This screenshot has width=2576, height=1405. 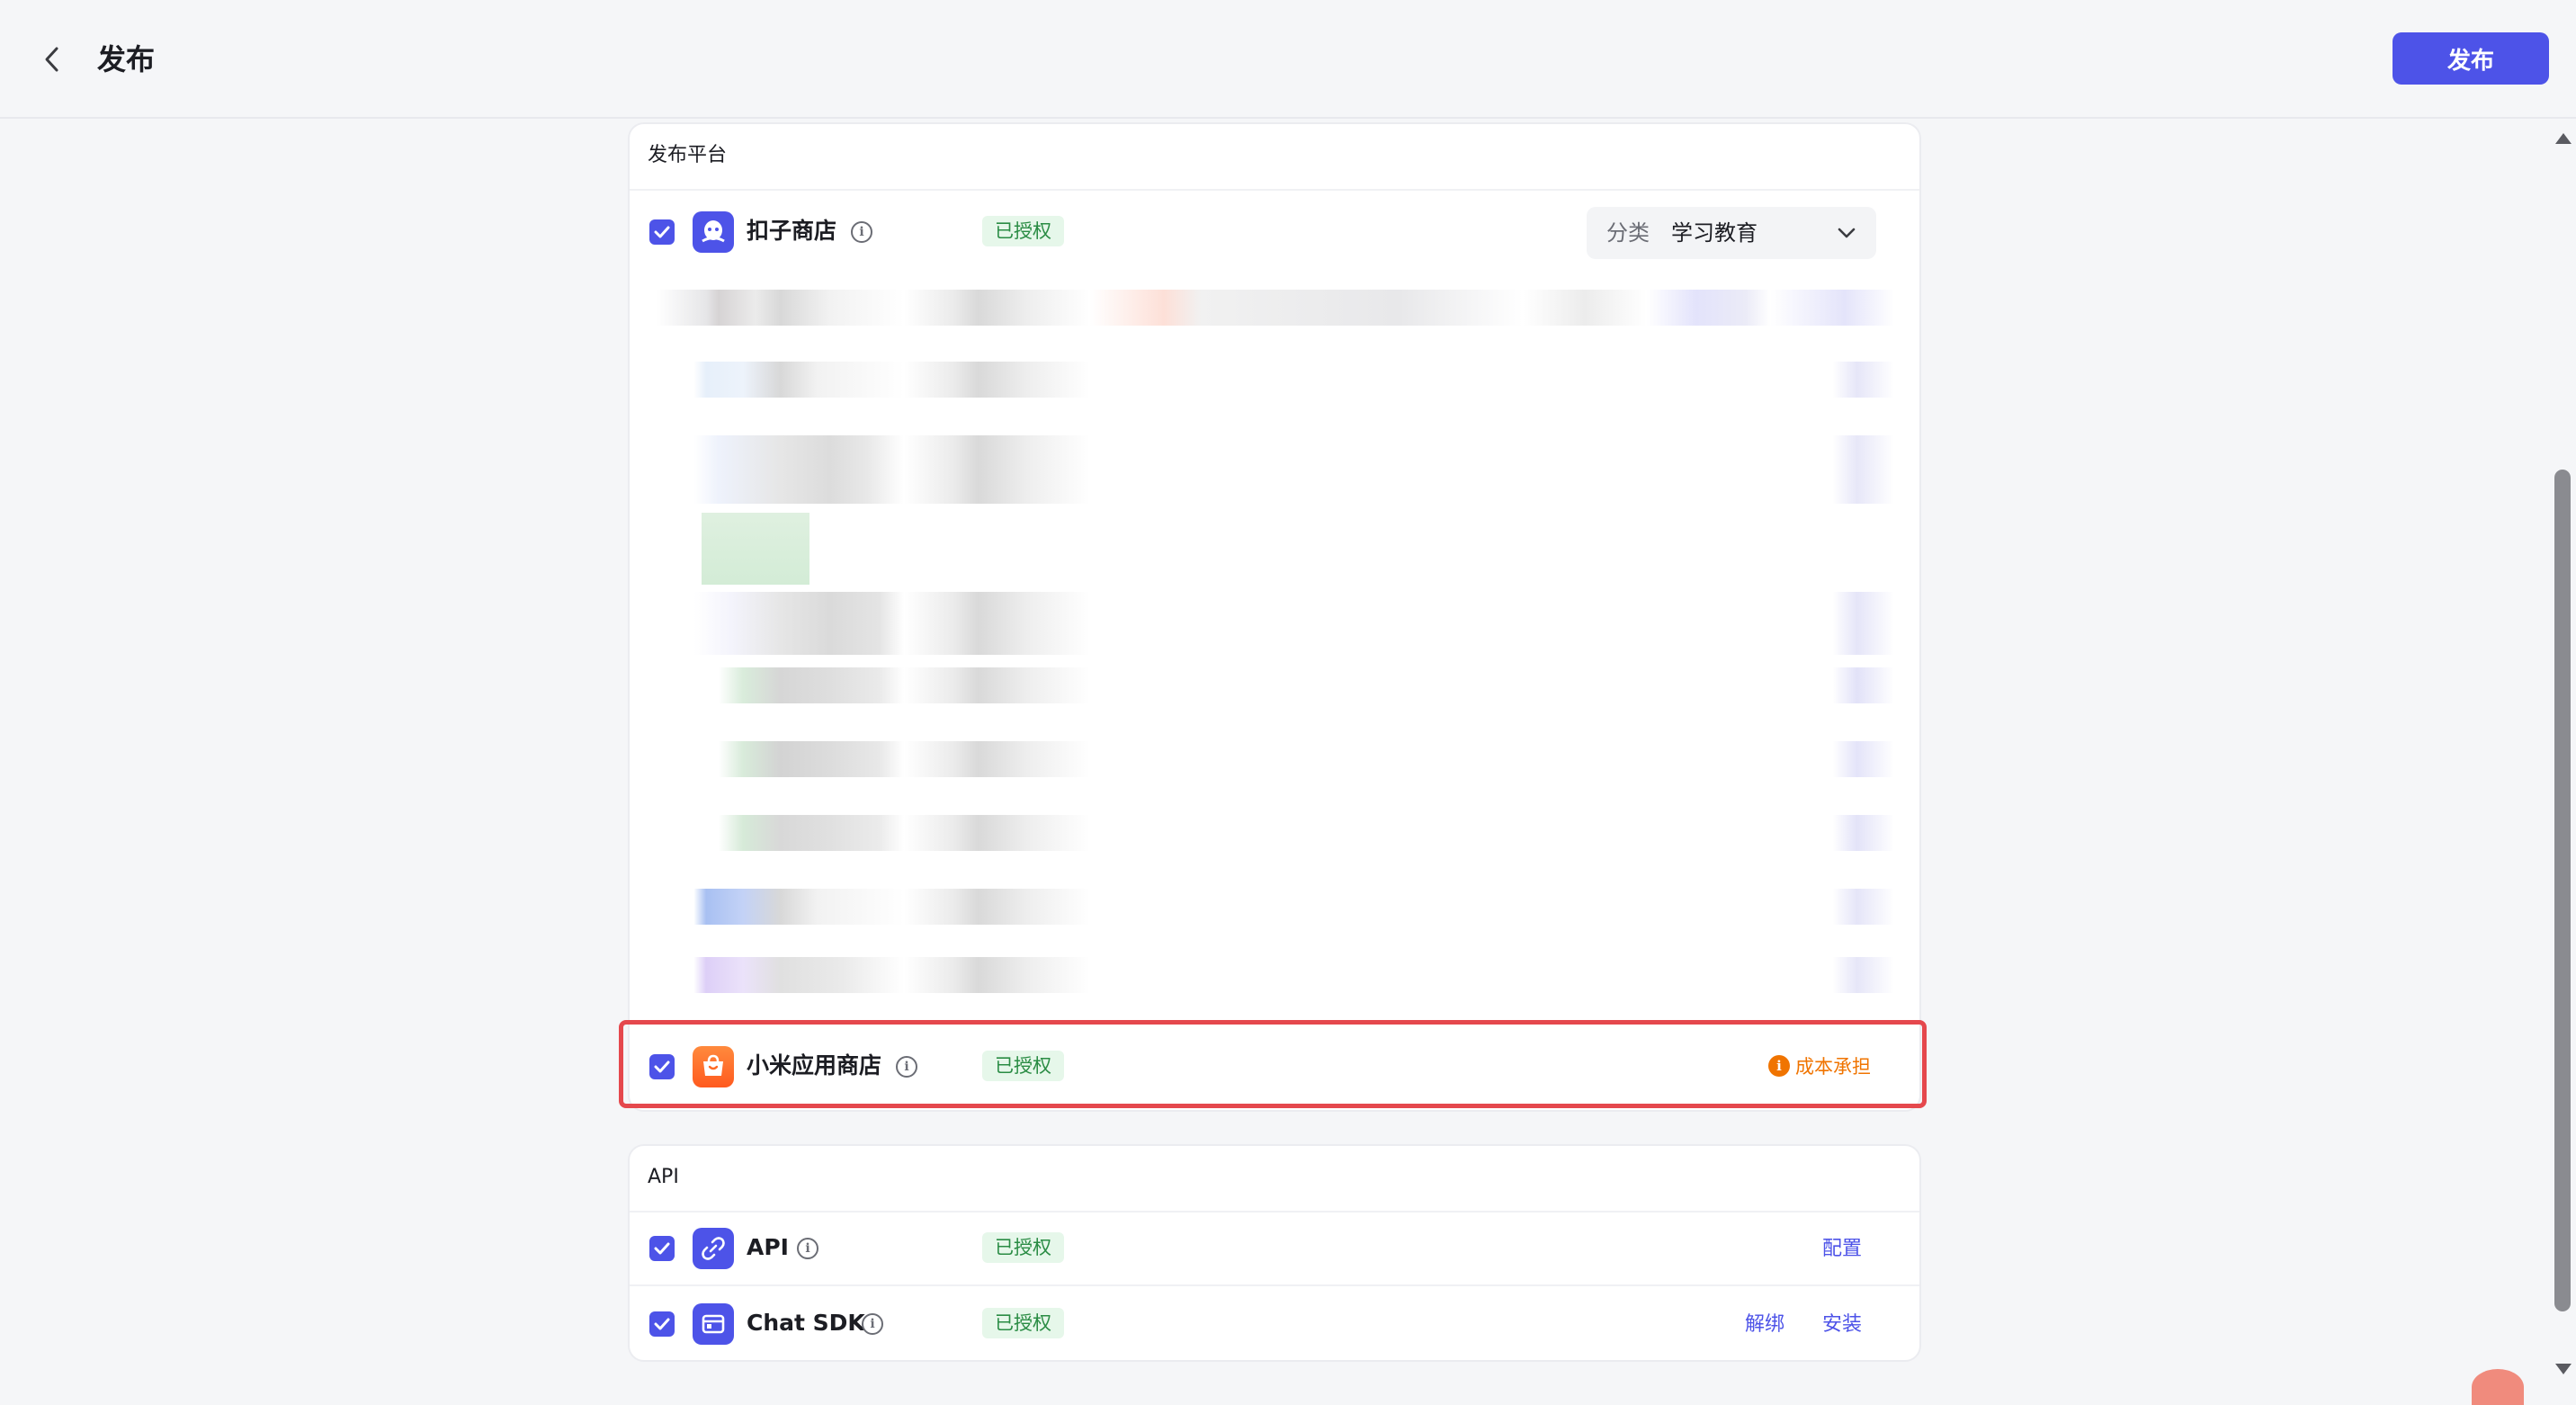 What do you see at coordinates (713, 1324) in the screenshot?
I see `chat-sdk-icon` at bounding box center [713, 1324].